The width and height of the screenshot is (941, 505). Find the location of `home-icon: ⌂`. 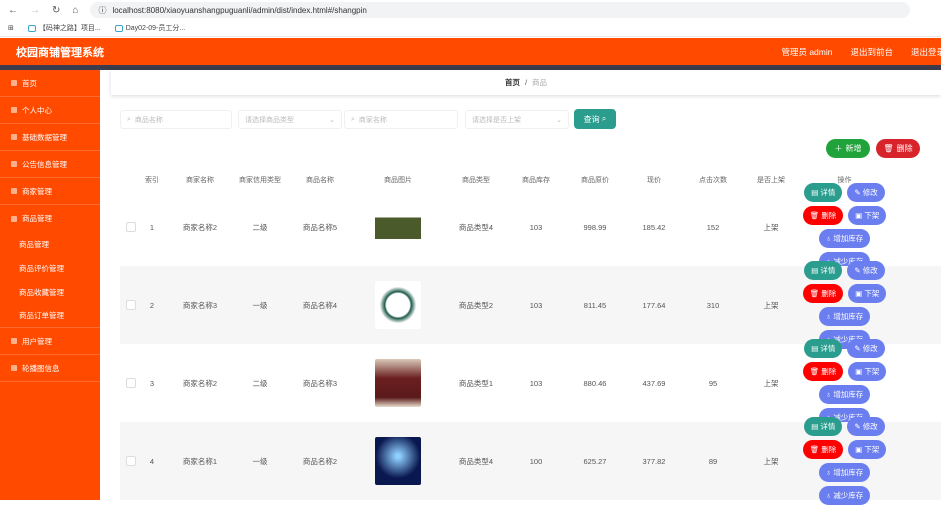

home-icon: ⌂ is located at coordinates (75, 10).